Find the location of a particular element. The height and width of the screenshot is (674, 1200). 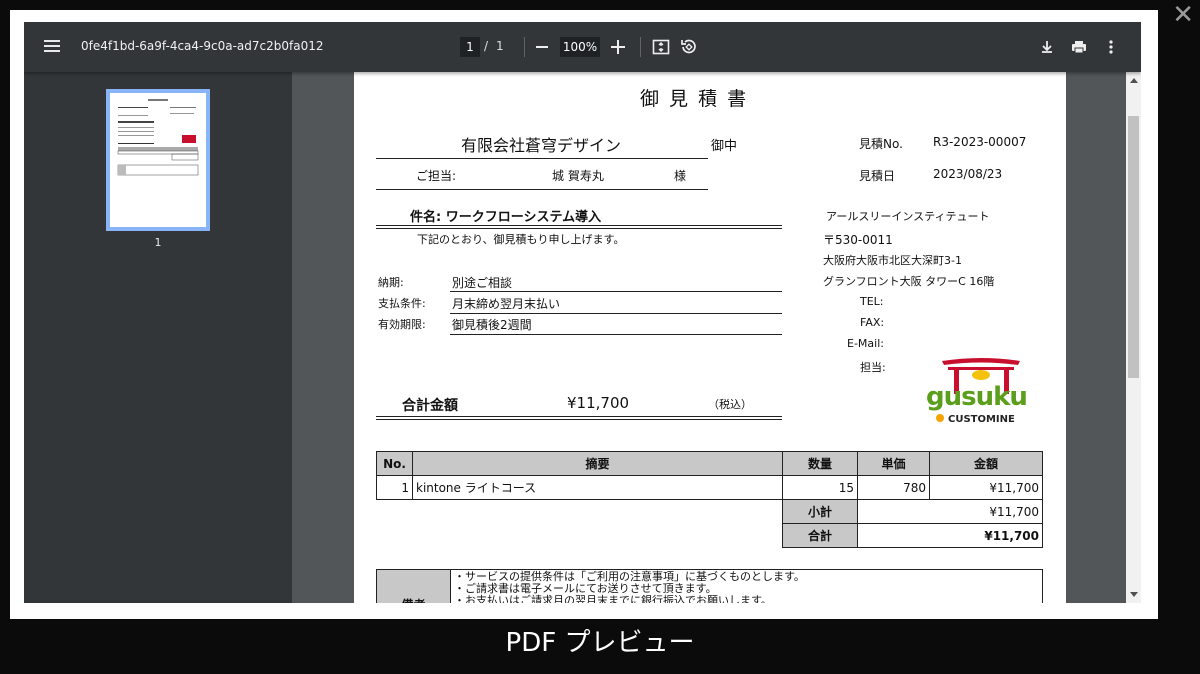

total-amount-label: 合計金額 is located at coordinates (430, 406).